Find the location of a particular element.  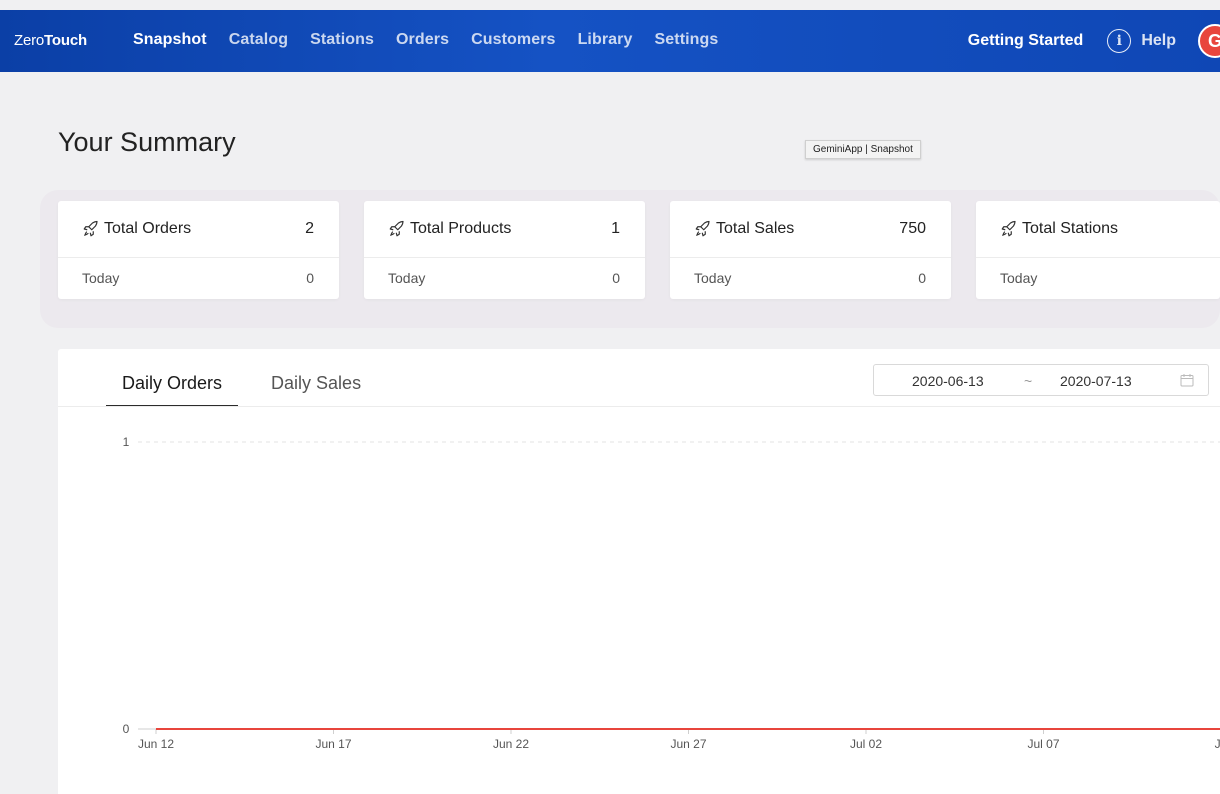

window-title-tooltip: GeminiApp | Snapshot is located at coordinates (863, 149).